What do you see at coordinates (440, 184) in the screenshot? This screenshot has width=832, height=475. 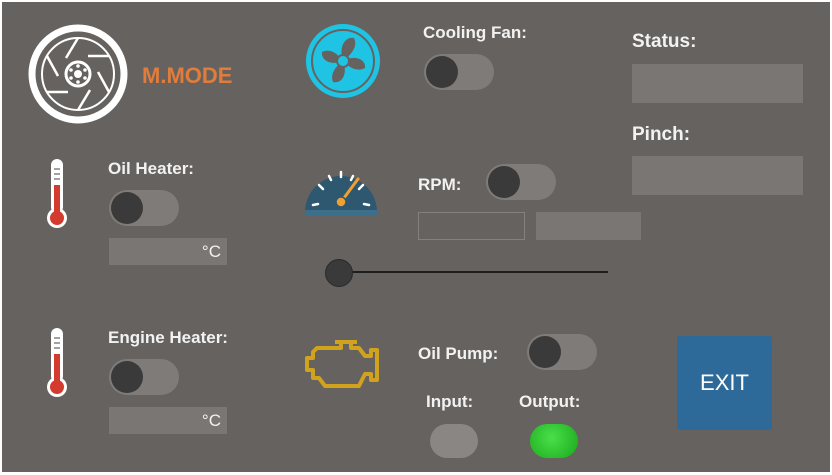 I see `rpm-label: RPM:` at bounding box center [440, 184].